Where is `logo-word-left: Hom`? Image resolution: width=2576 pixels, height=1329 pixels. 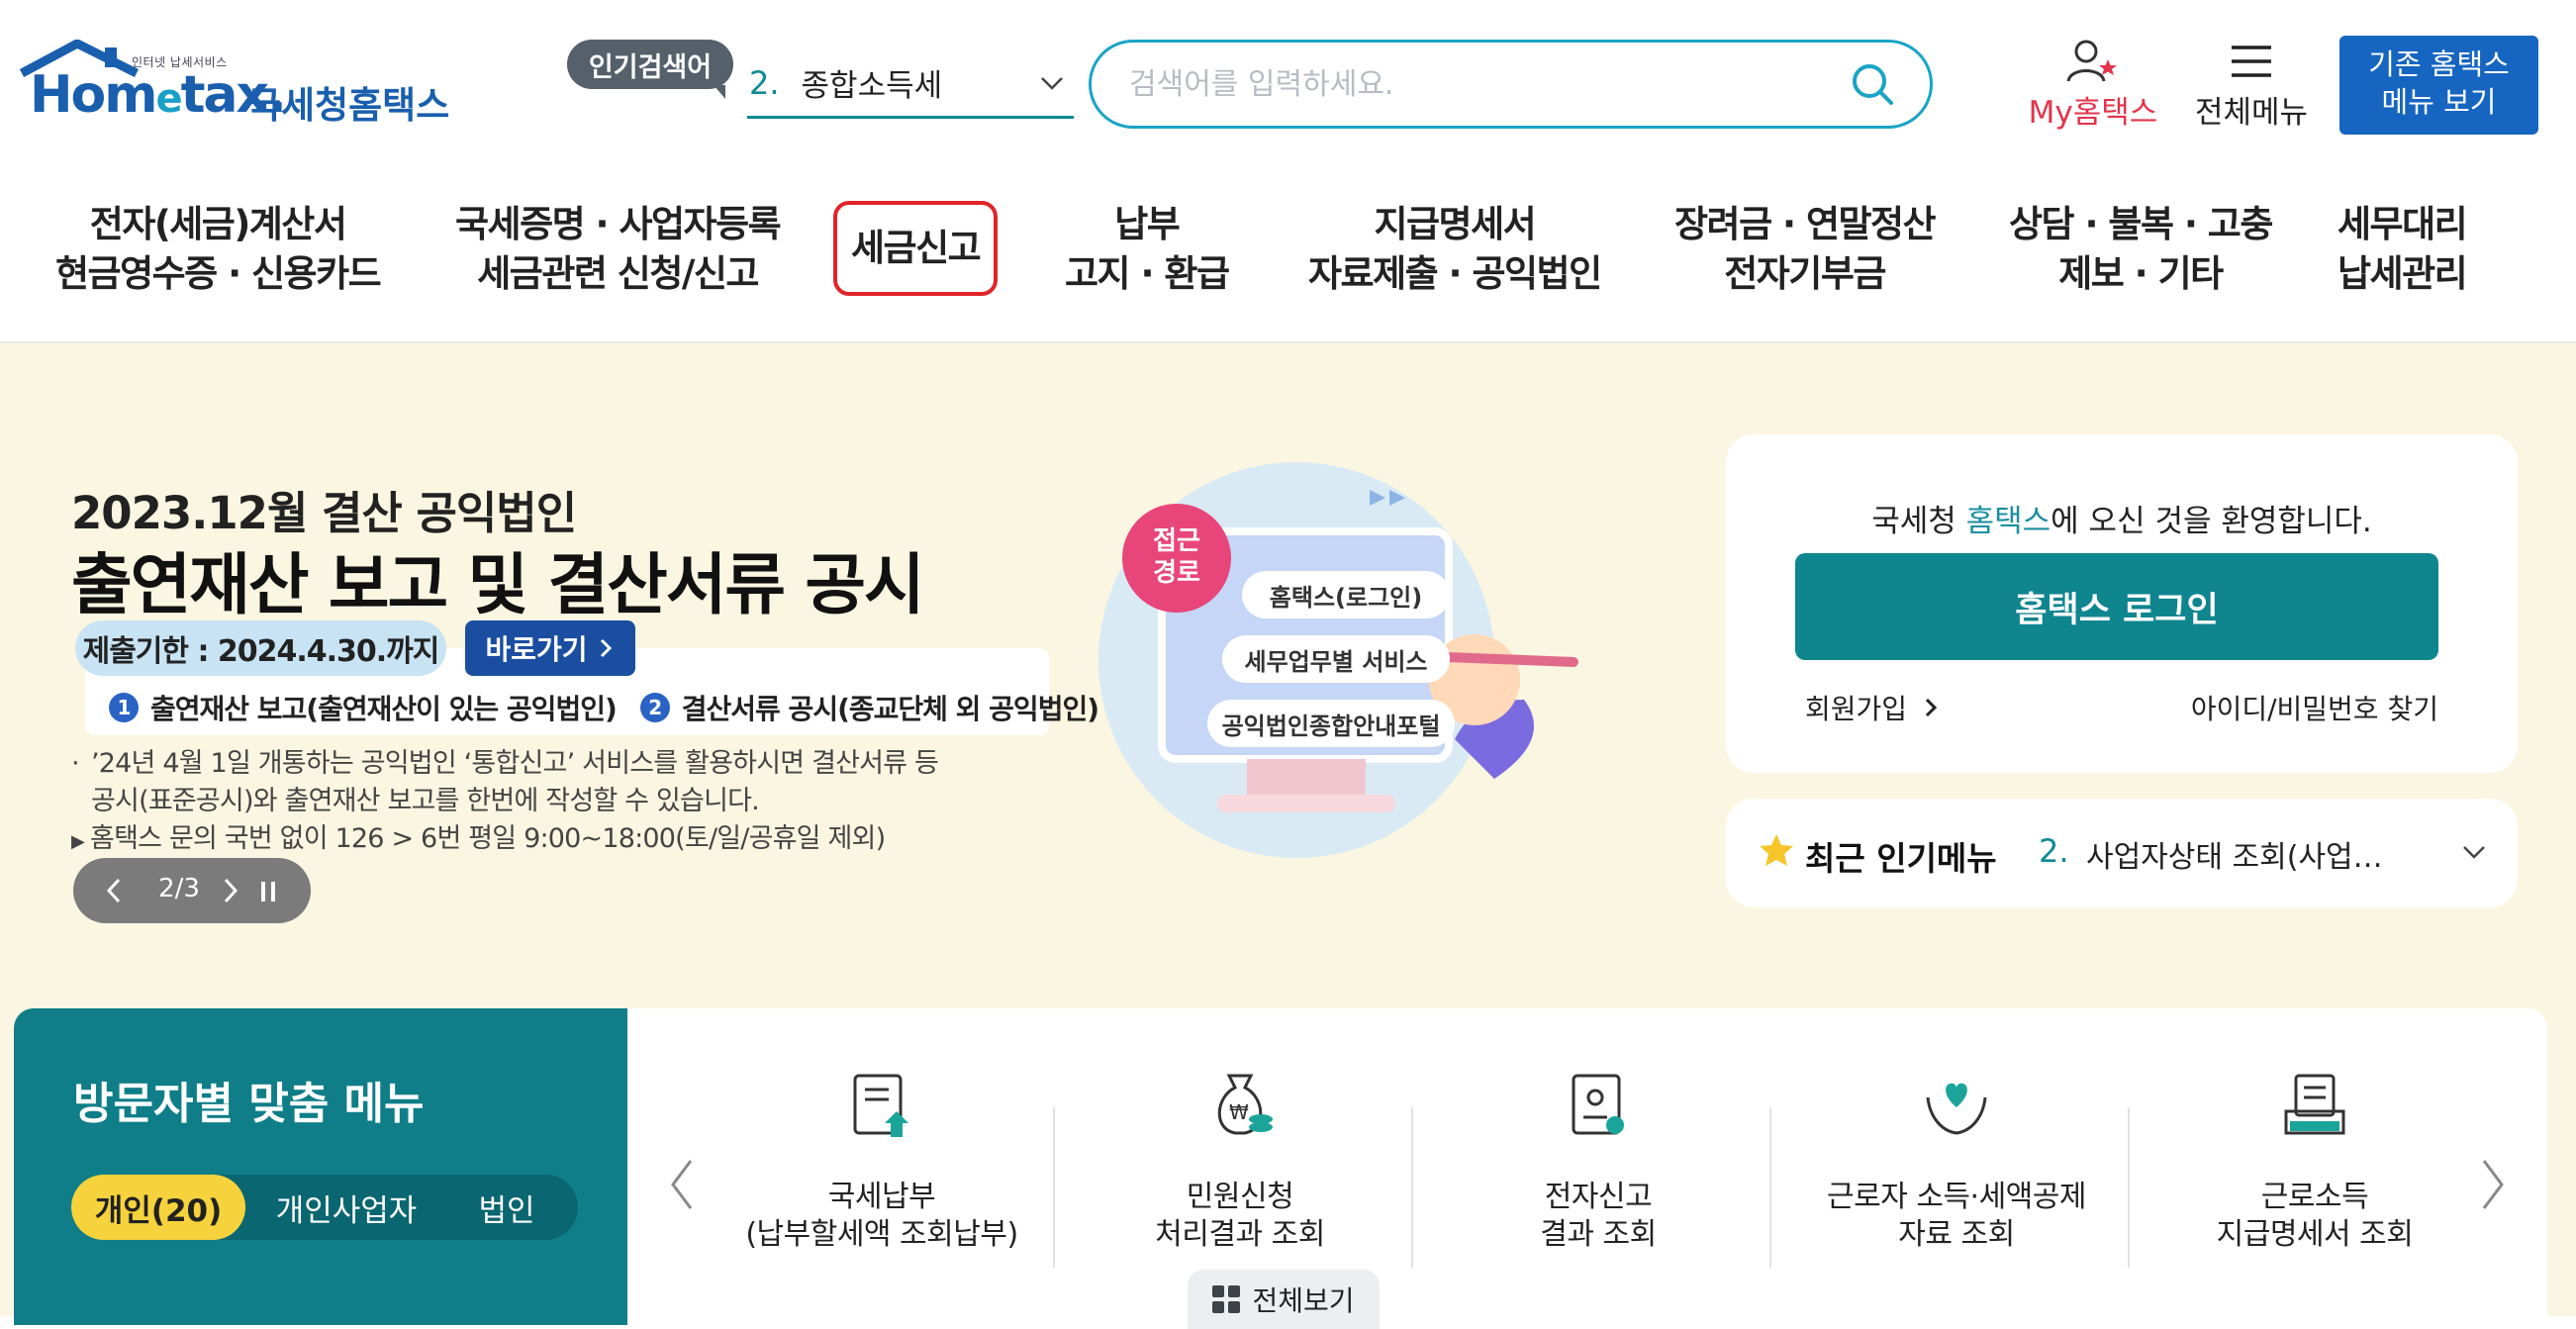
logo-word-left: Hom is located at coordinates (93, 95).